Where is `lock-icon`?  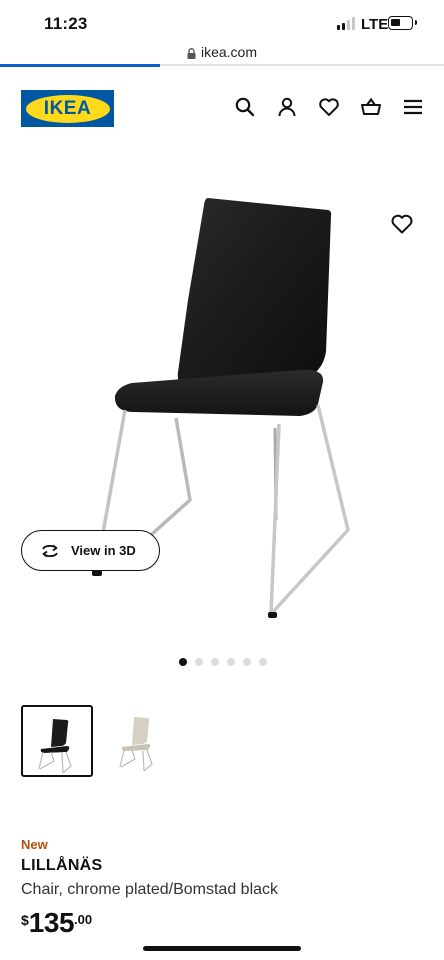
lock-icon is located at coordinates (191, 53).